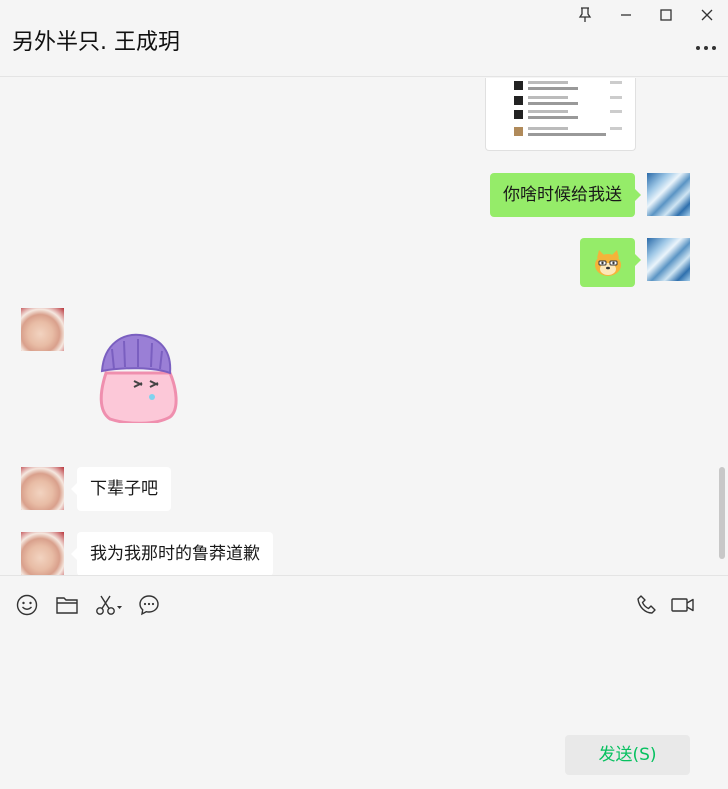  I want to click on maximize-icon, so click(666, 15).